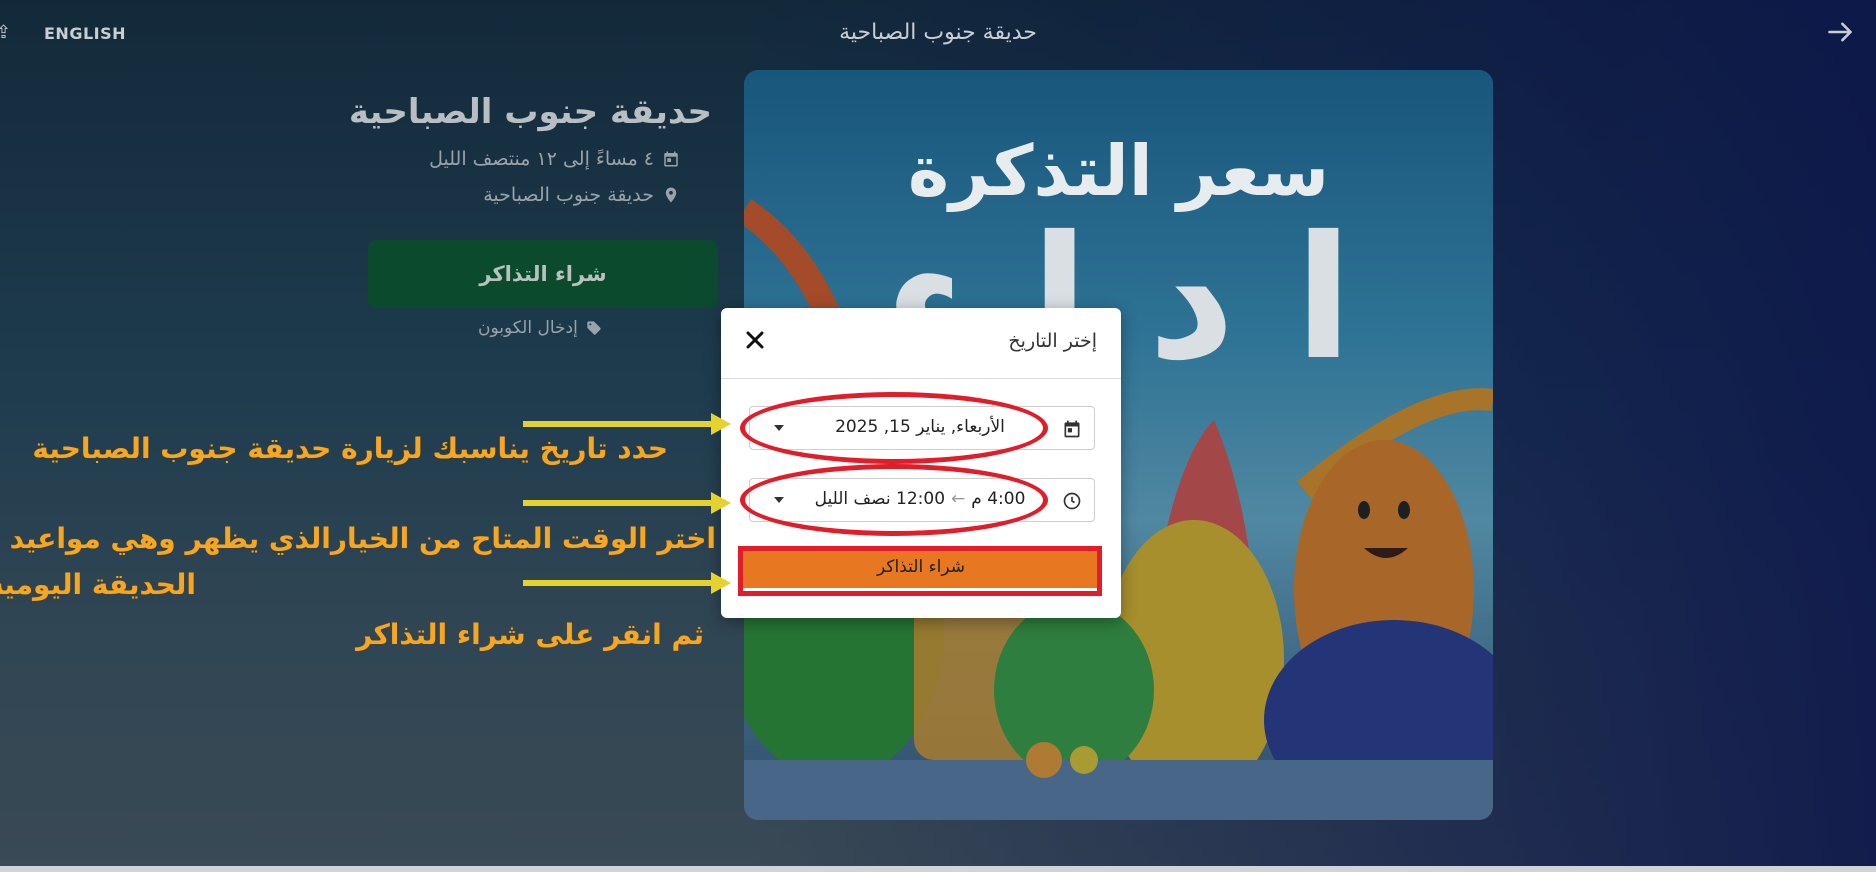 The height and width of the screenshot is (872, 1876). What do you see at coordinates (541, 159) in the screenshot?
I see `event-time-text: ٤ مساءً إلى ١٢ منتصف الليل` at bounding box center [541, 159].